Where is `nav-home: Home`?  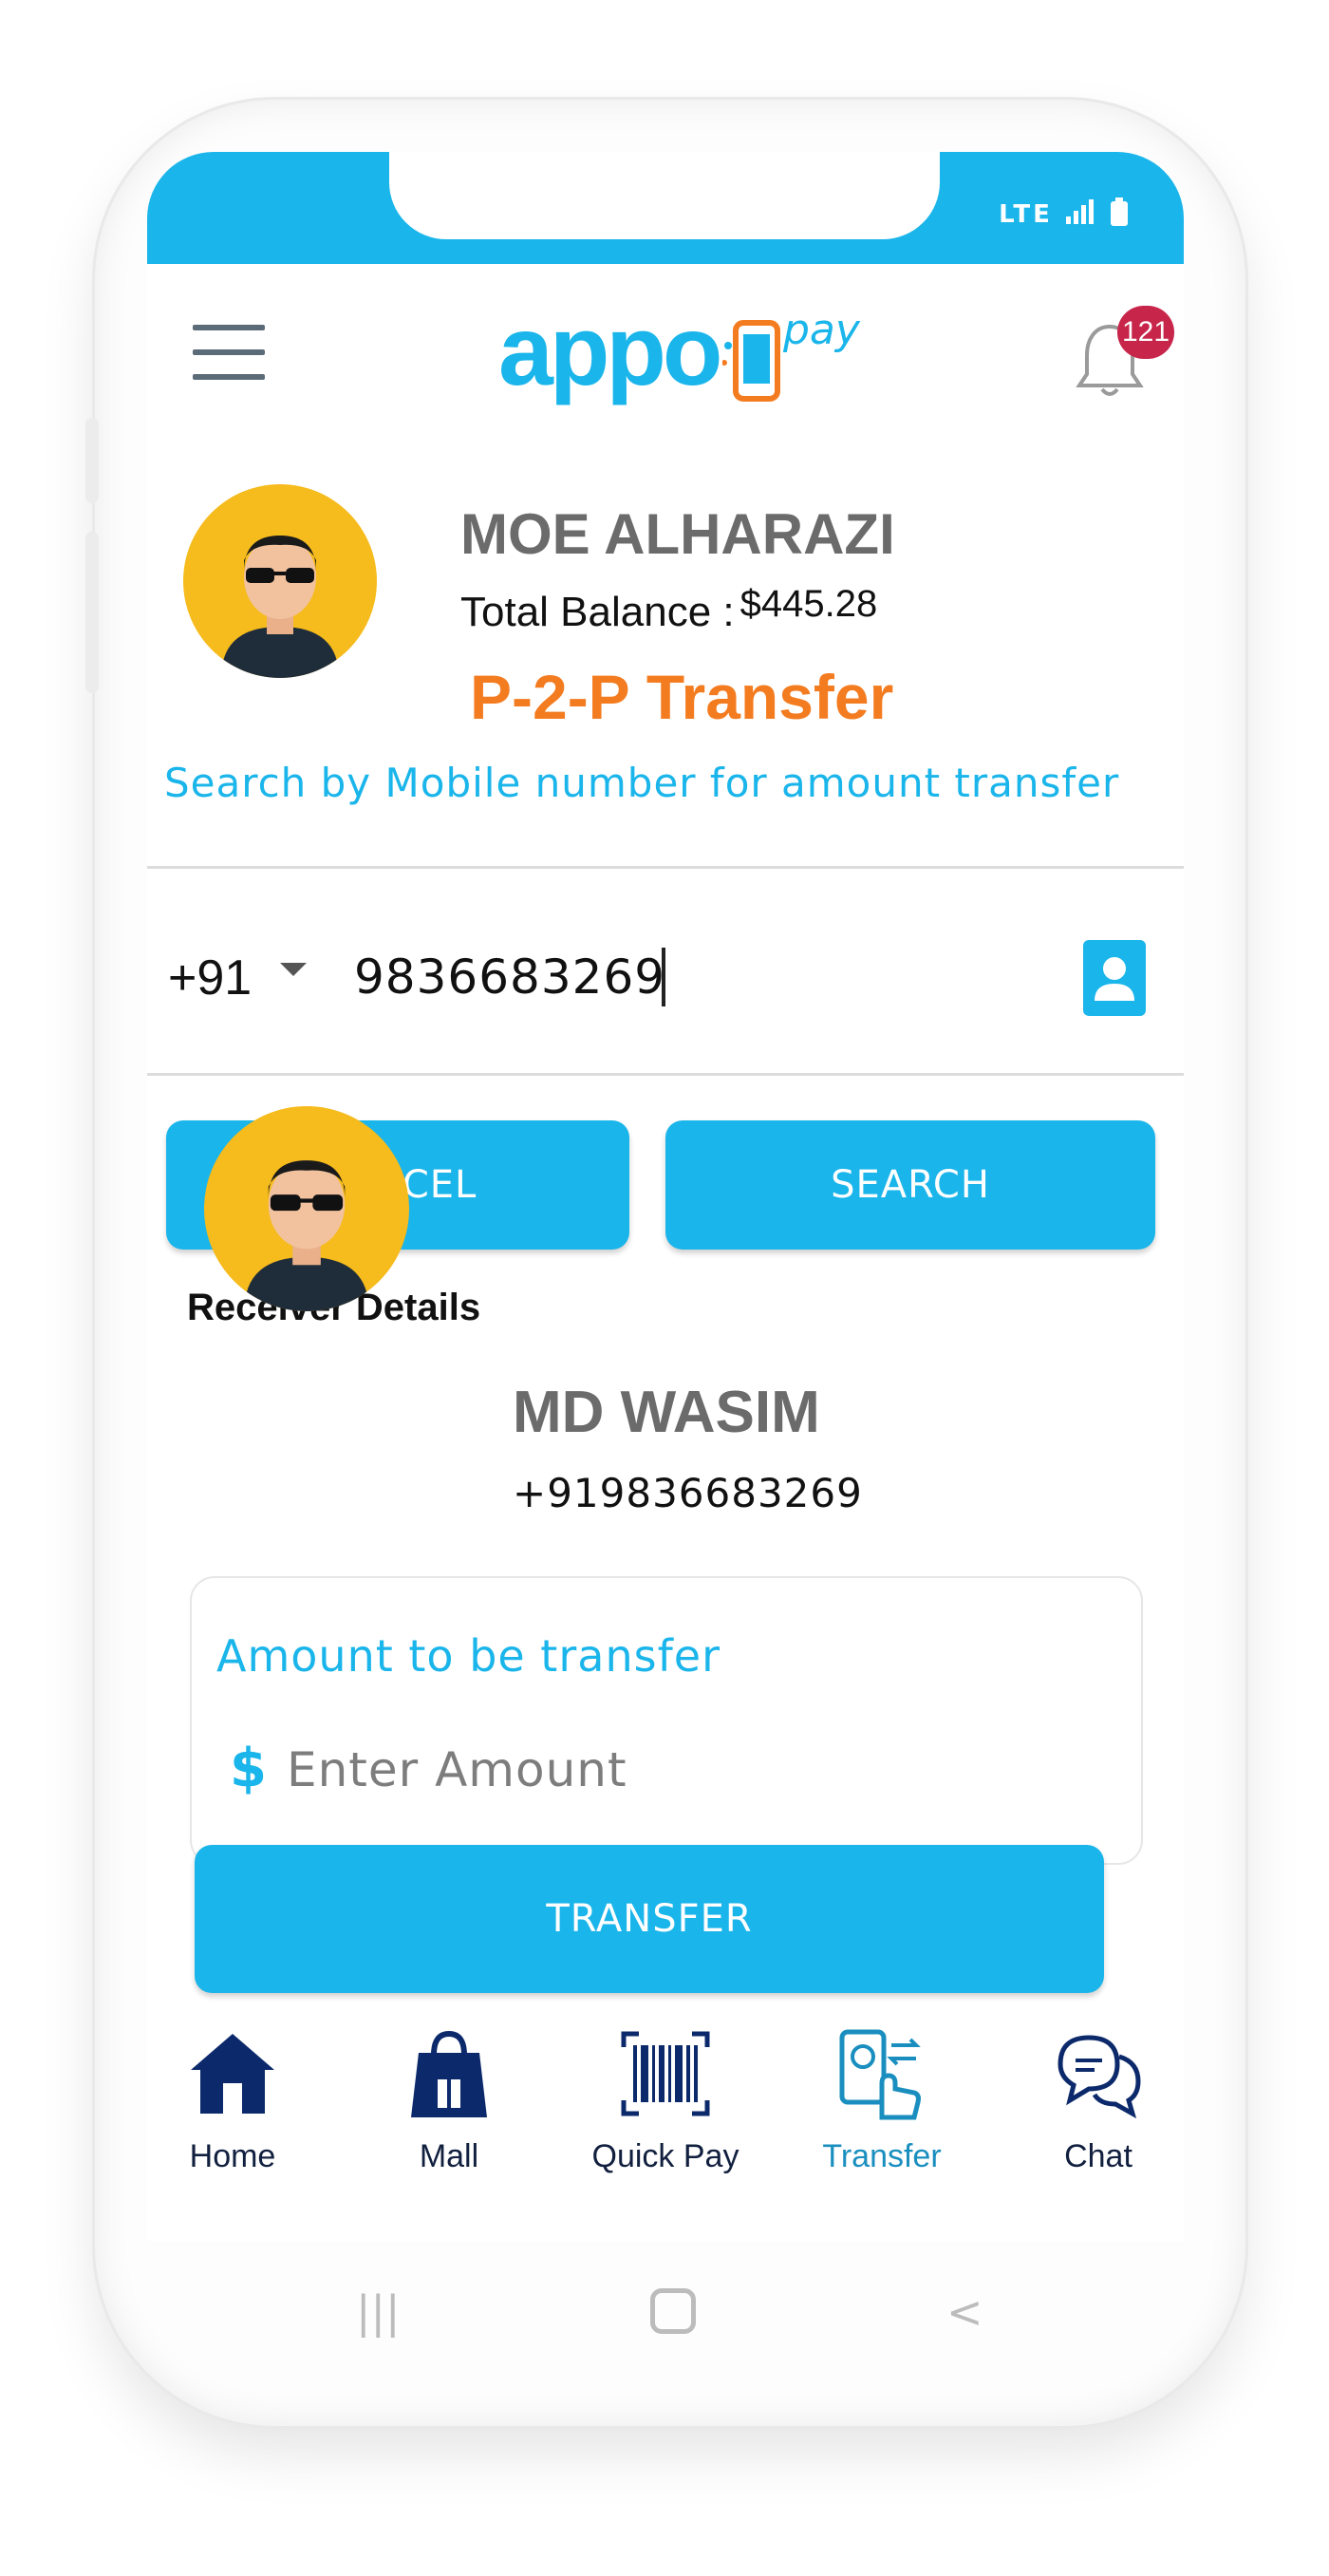 nav-home: Home is located at coordinates (233, 2111).